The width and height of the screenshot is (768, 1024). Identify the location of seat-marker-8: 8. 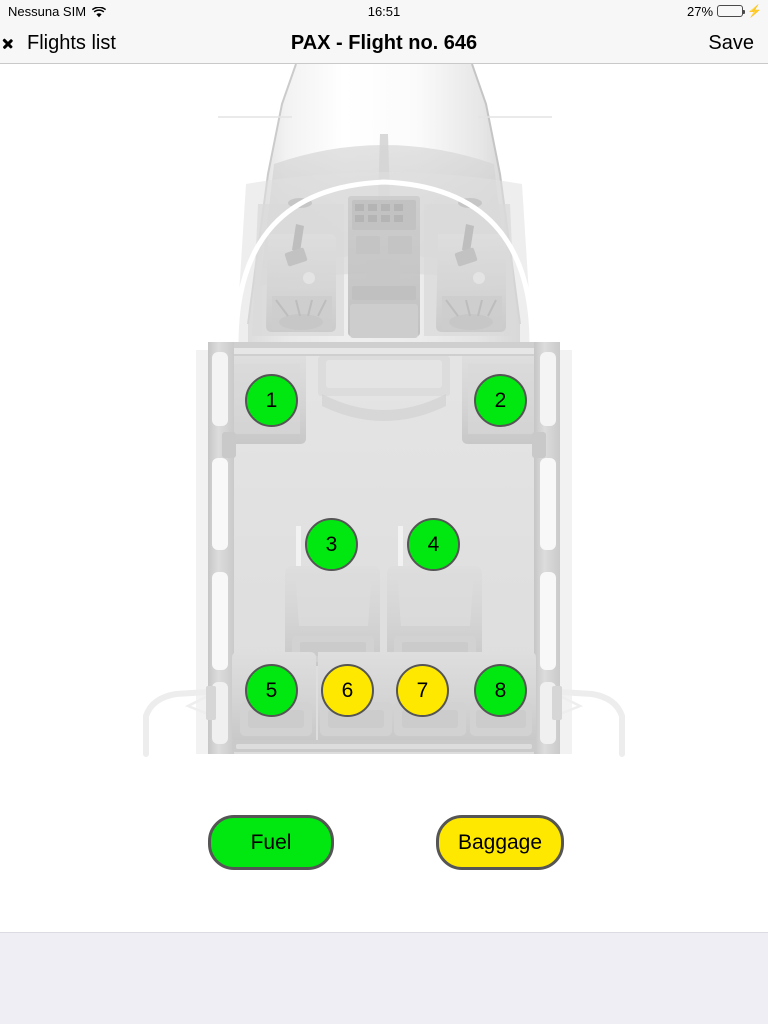
(500, 690).